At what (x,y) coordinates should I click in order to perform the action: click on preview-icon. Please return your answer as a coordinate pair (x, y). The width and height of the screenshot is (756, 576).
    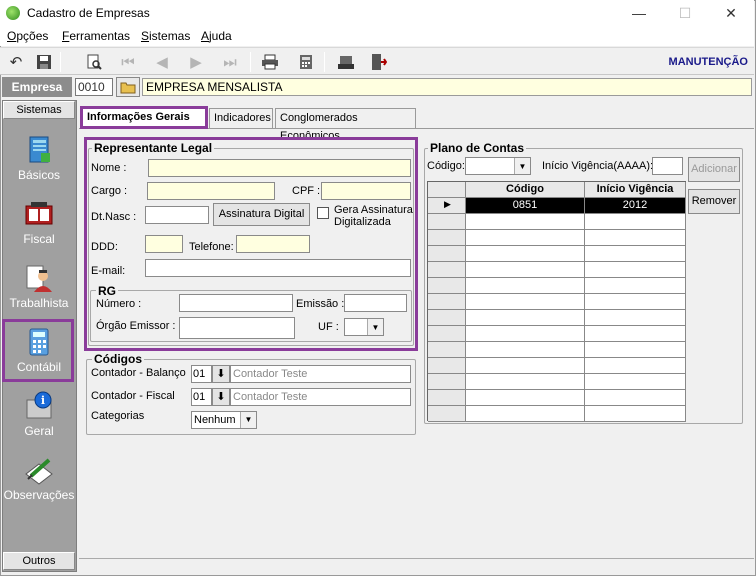
    Looking at the image, I should click on (94, 62).